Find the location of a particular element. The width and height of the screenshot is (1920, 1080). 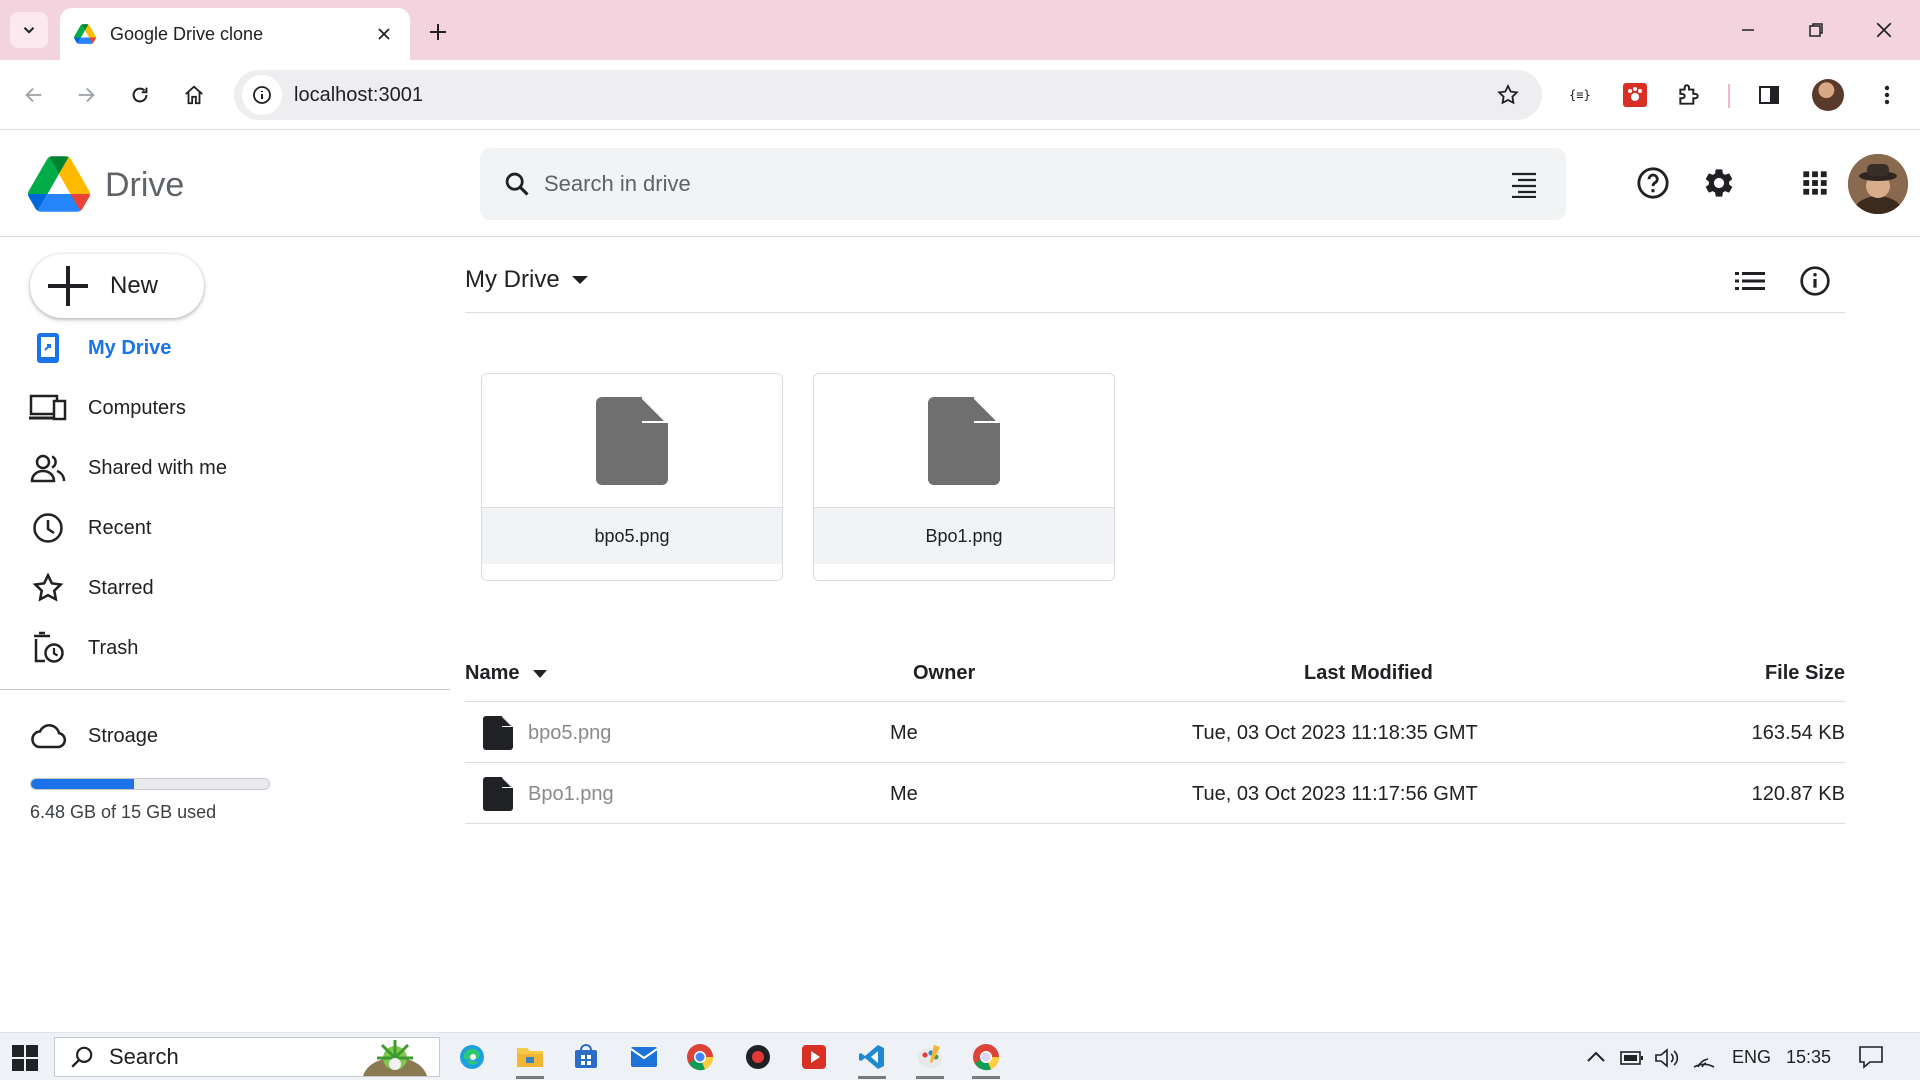

search-input is located at coordinates (1024, 184).